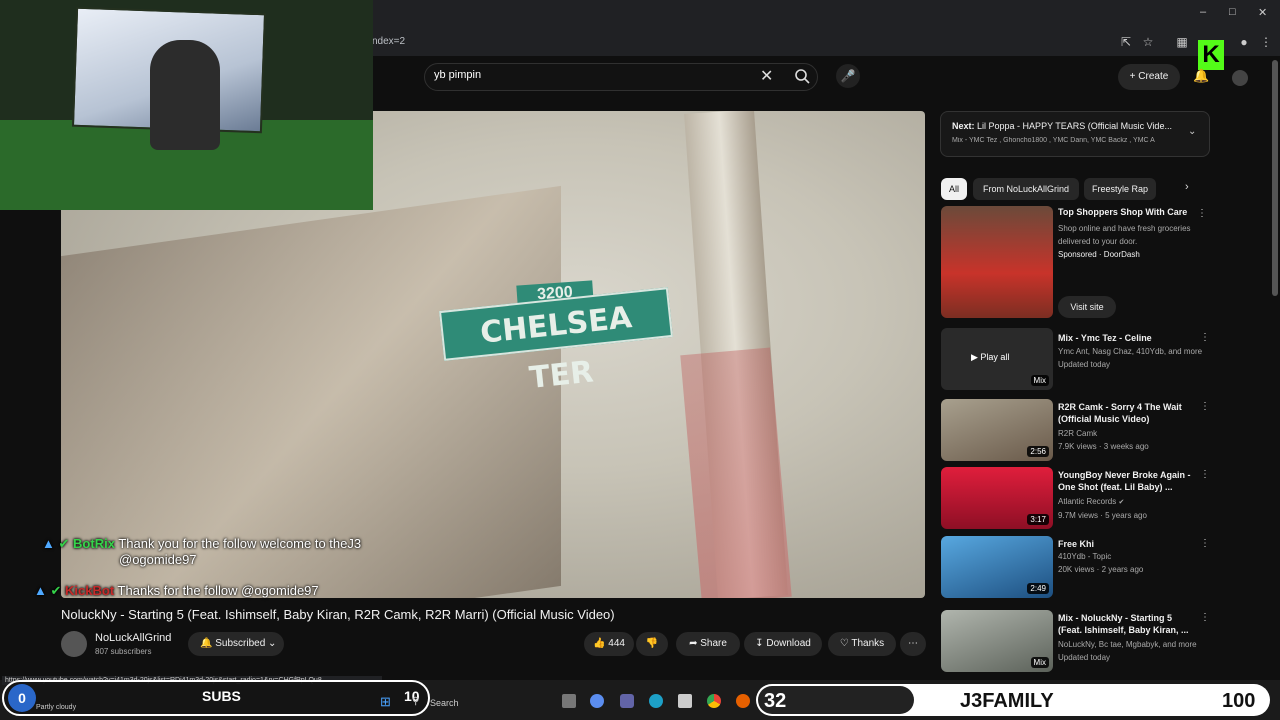 The image size is (1280, 720). Describe the element at coordinates (1026, 189) in the screenshot. I see `chip-from-channel: From NoLuckAllGrind` at that location.